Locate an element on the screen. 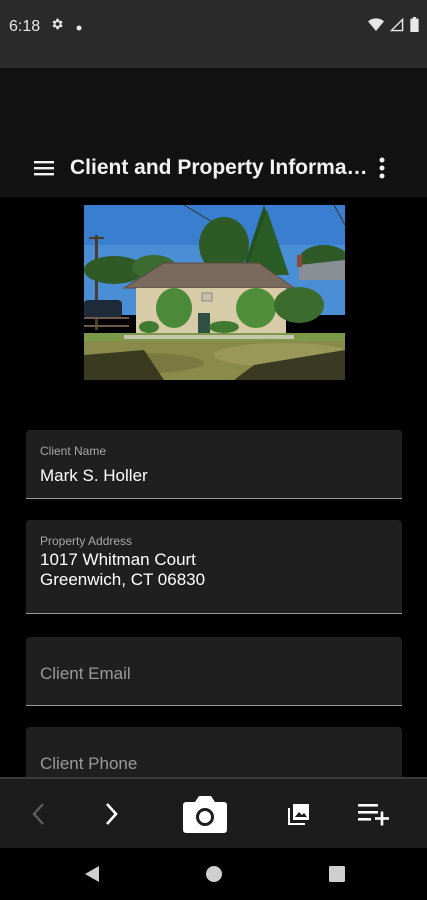  back-icon is located at coordinates (38, 813).